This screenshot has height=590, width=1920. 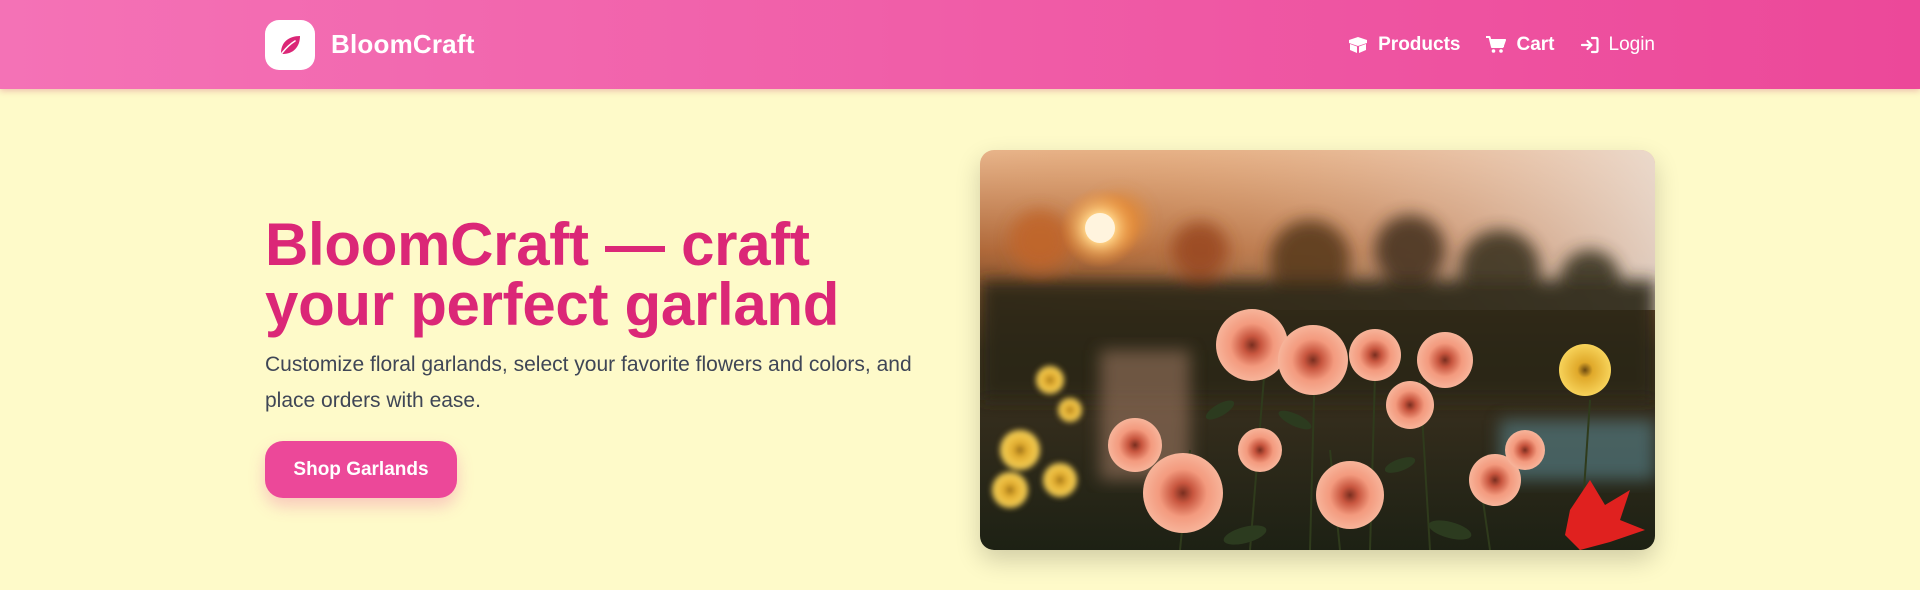 What do you see at coordinates (1419, 44) in the screenshot?
I see `nav-products-label: Products` at bounding box center [1419, 44].